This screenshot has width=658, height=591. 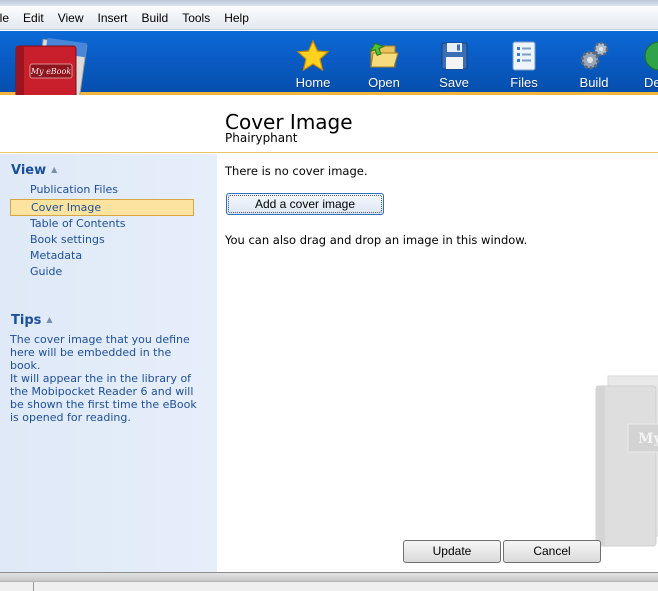 I want to click on partial-toolbar-button: De, so click(x=646, y=64).